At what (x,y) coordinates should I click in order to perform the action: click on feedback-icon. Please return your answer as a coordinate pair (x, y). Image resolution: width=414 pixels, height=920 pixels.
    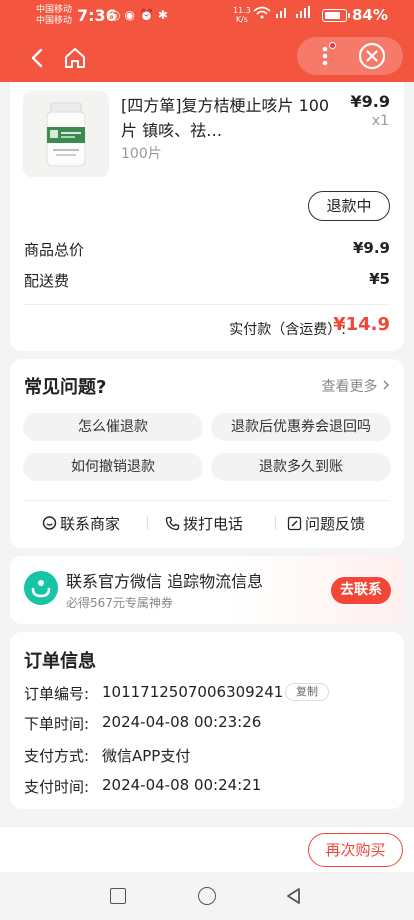
    Looking at the image, I should click on (294, 523).